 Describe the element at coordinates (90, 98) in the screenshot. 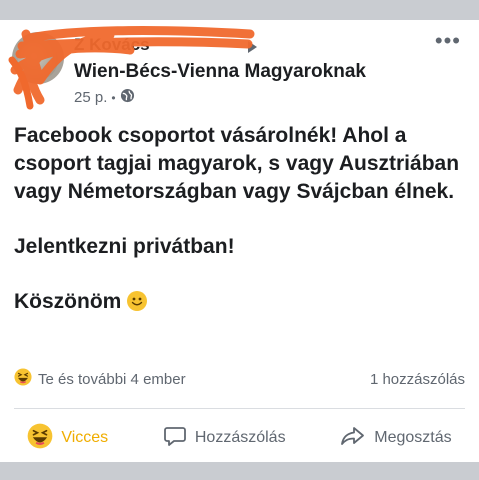

I see `post-time: 25 p.` at that location.